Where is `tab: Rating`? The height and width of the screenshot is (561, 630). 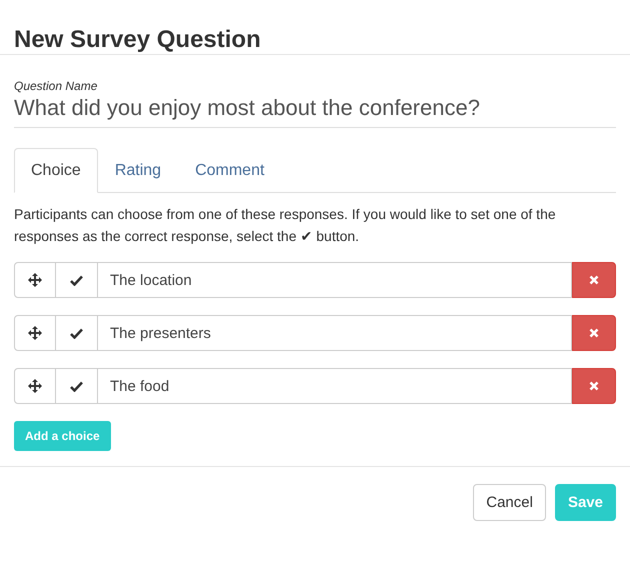
tab: Rating is located at coordinates (138, 170).